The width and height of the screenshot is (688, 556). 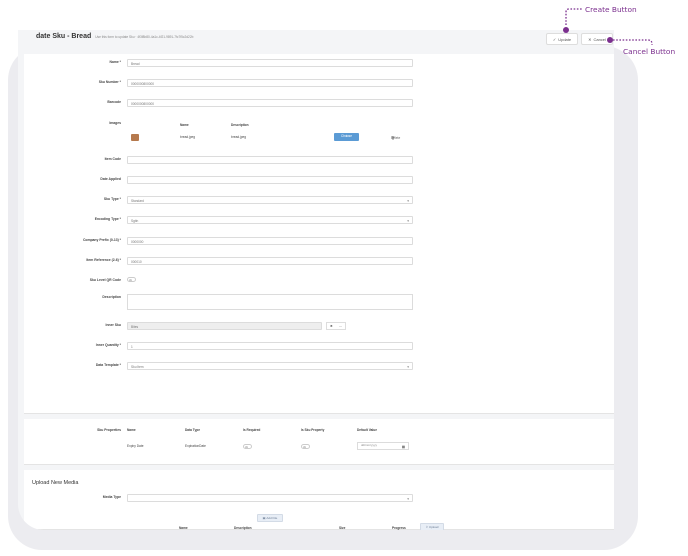 What do you see at coordinates (573, 16) in the screenshot?
I see `create-annotation-line` at bounding box center [573, 16].